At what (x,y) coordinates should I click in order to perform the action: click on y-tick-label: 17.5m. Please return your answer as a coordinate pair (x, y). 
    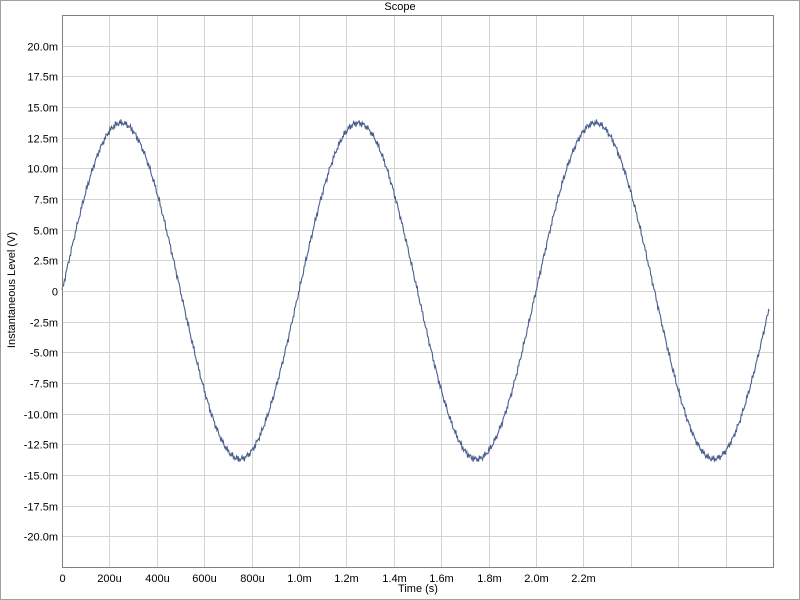
    Looking at the image, I should click on (42, 78).